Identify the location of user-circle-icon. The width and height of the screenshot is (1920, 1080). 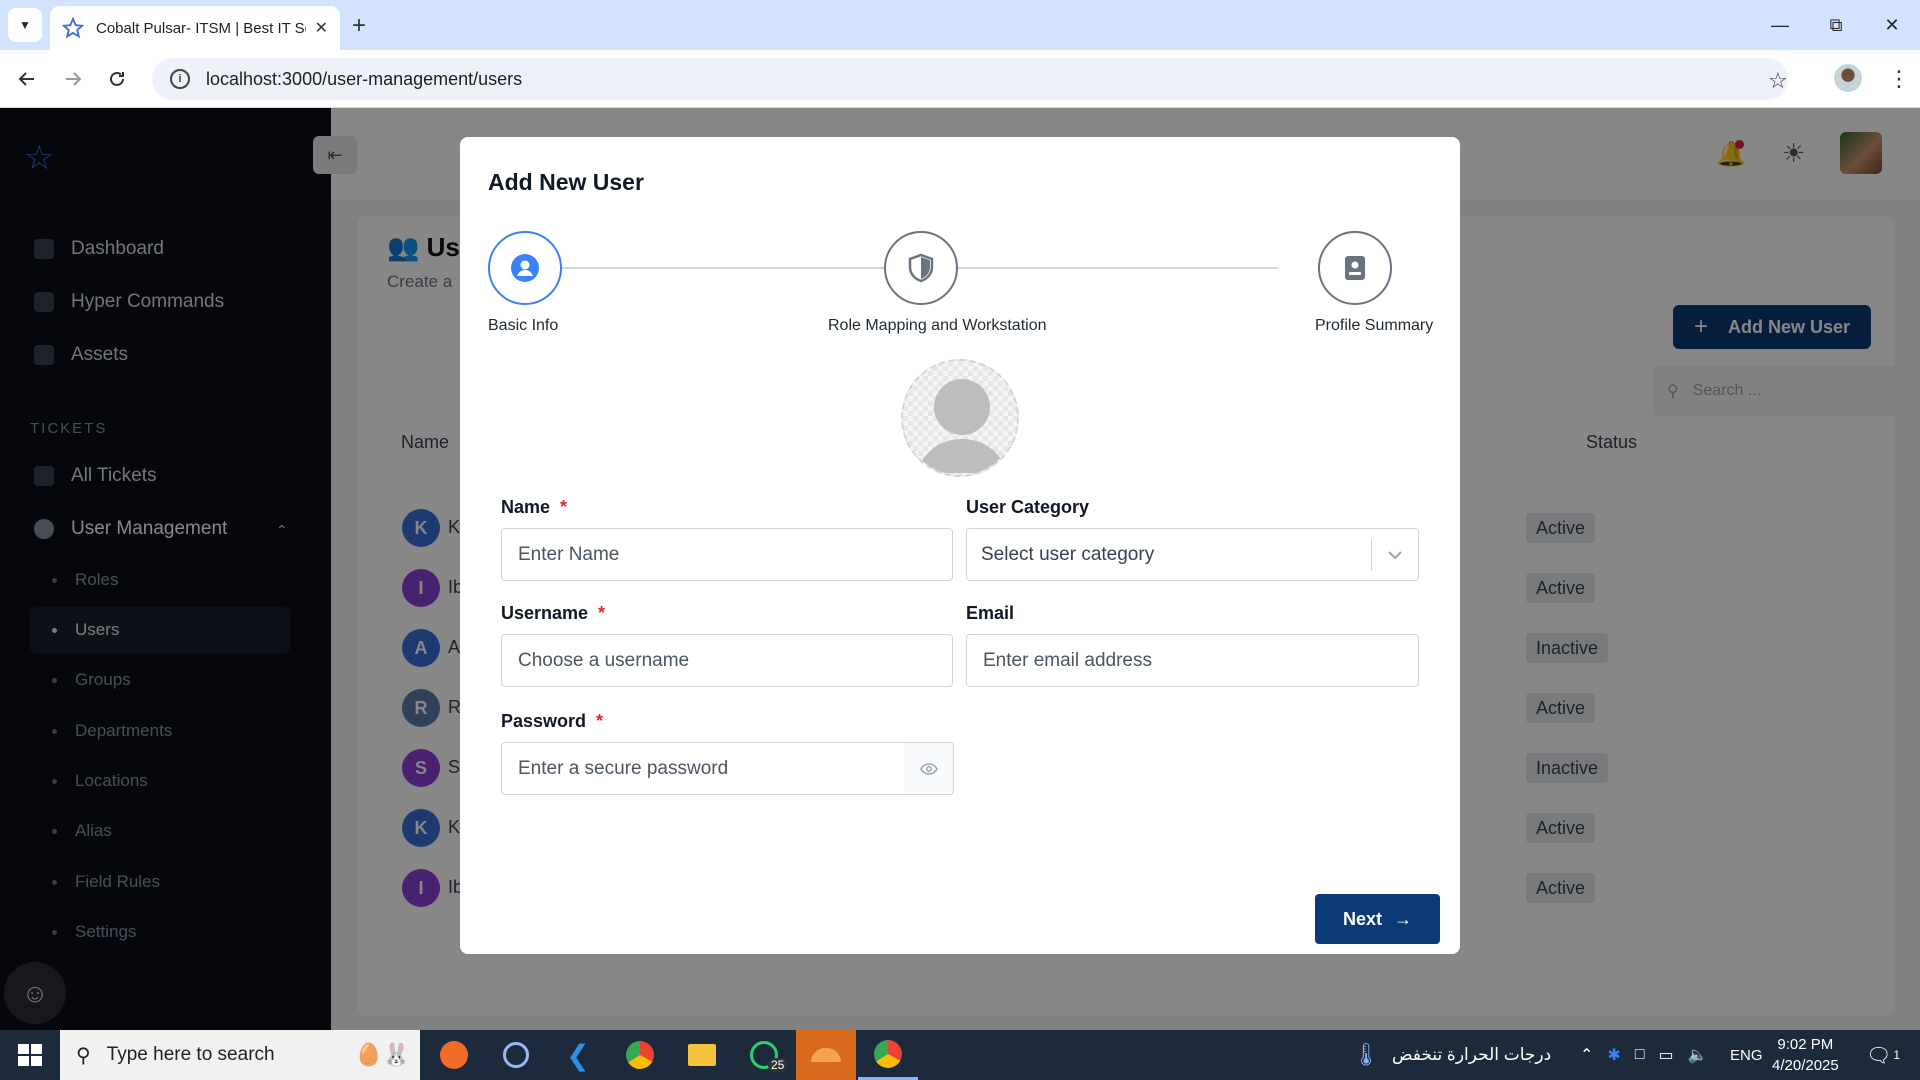
(525, 268).